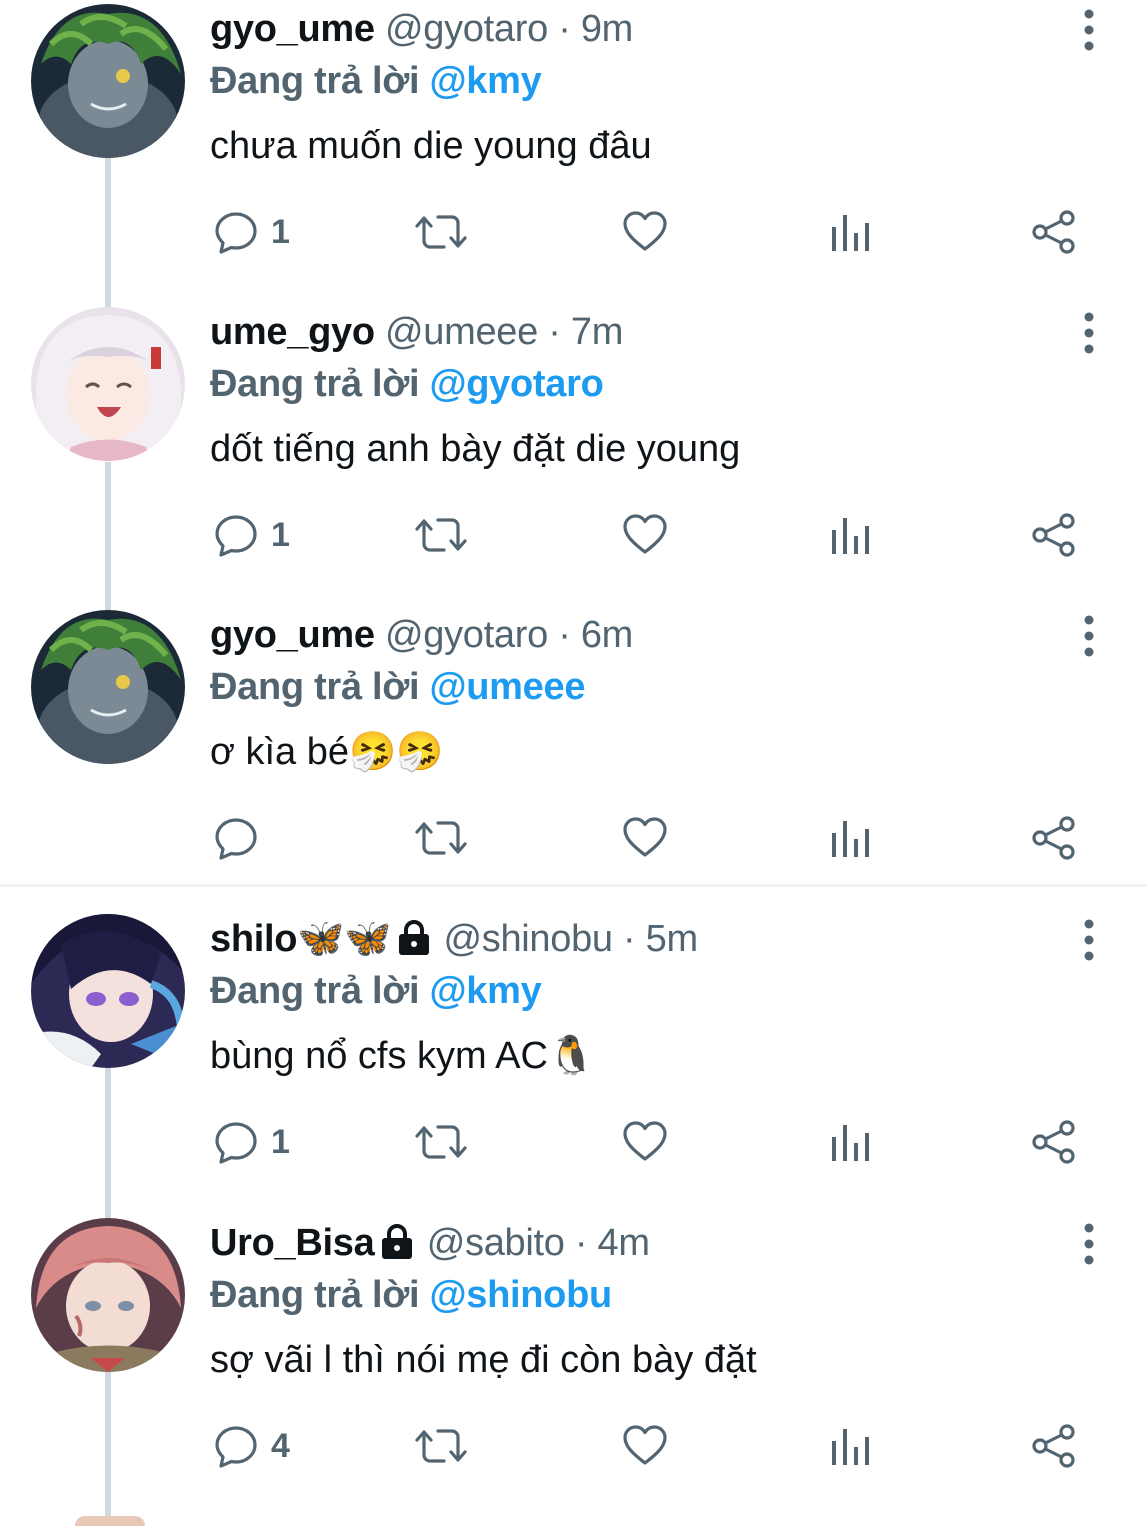 Image resolution: width=1147 pixels, height=1526 pixels. I want to click on tweet-actions: 1, so click(573, 1142).